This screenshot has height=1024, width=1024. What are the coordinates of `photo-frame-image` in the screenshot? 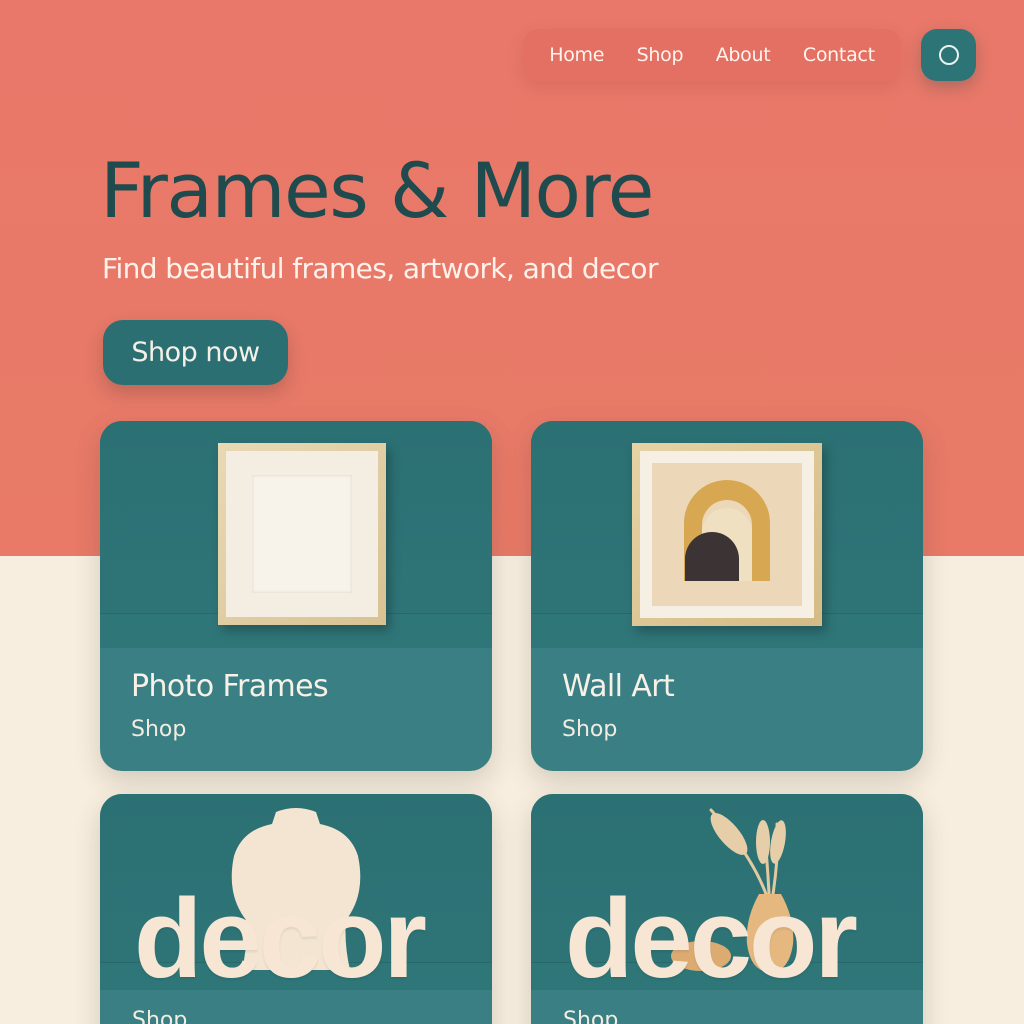 It's located at (302, 534).